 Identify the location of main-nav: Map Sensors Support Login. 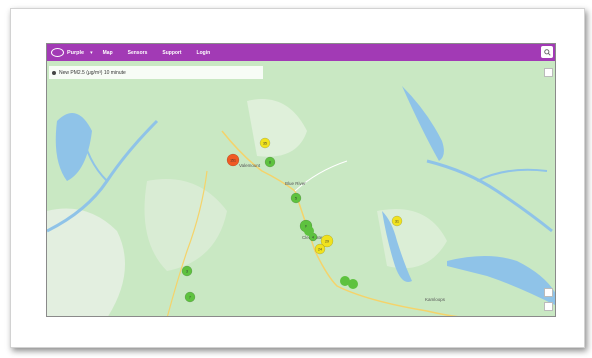
(164, 53).